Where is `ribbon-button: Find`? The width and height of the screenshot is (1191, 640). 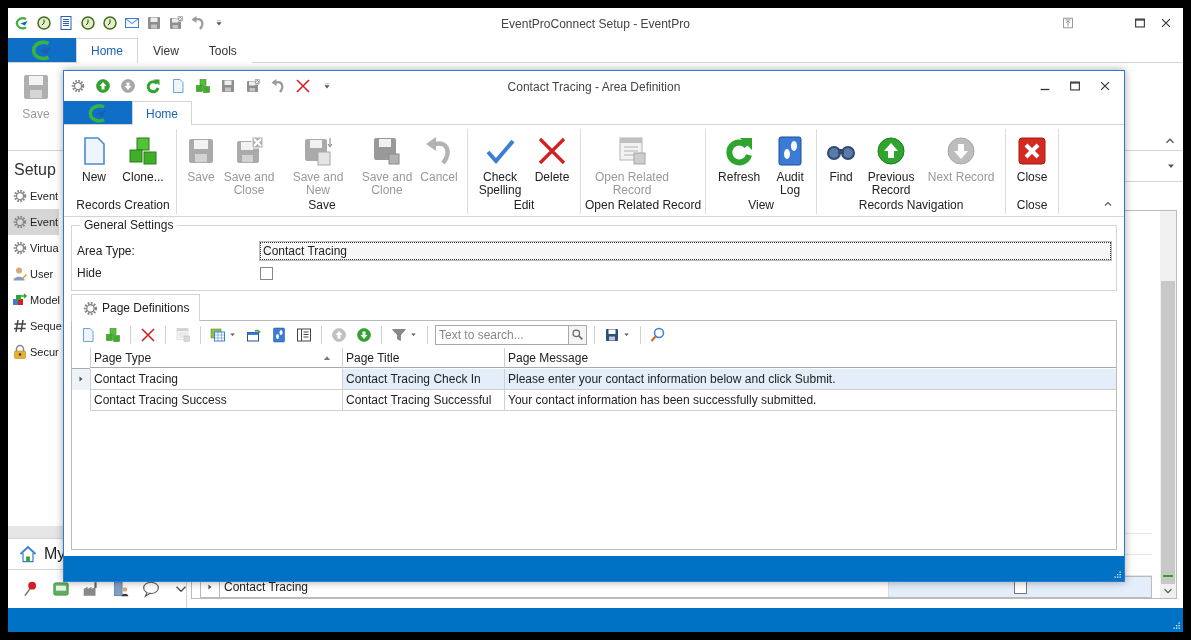 ribbon-button: Find is located at coordinates (841, 159).